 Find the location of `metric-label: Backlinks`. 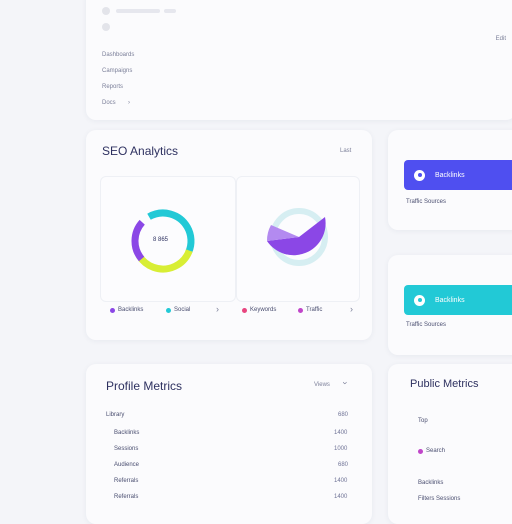

metric-label: Backlinks is located at coordinates (127, 433).